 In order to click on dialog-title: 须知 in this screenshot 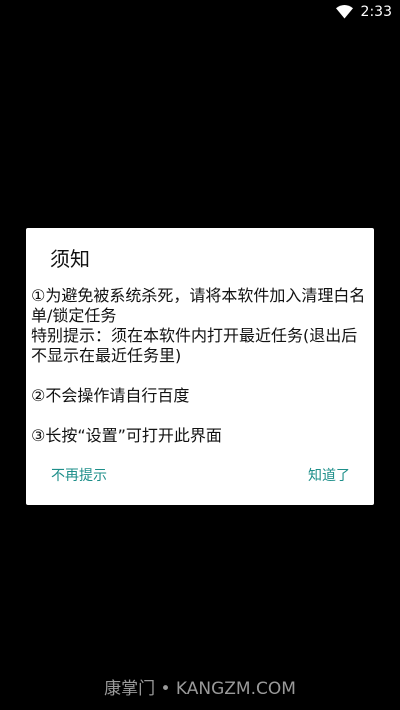, I will do `click(70, 259)`.